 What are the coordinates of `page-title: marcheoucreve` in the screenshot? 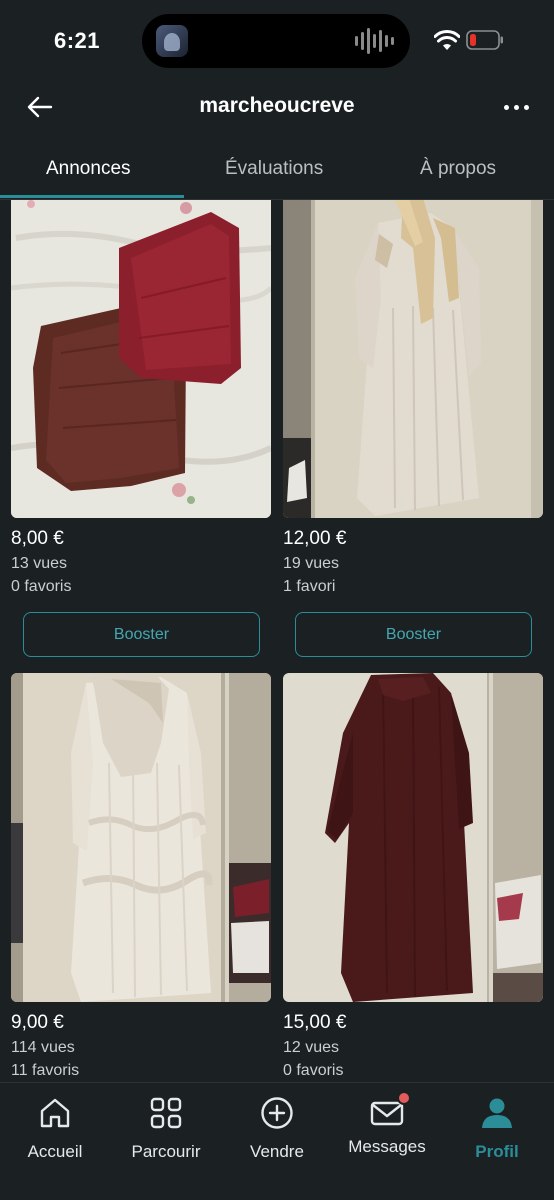 It's located at (277, 105).